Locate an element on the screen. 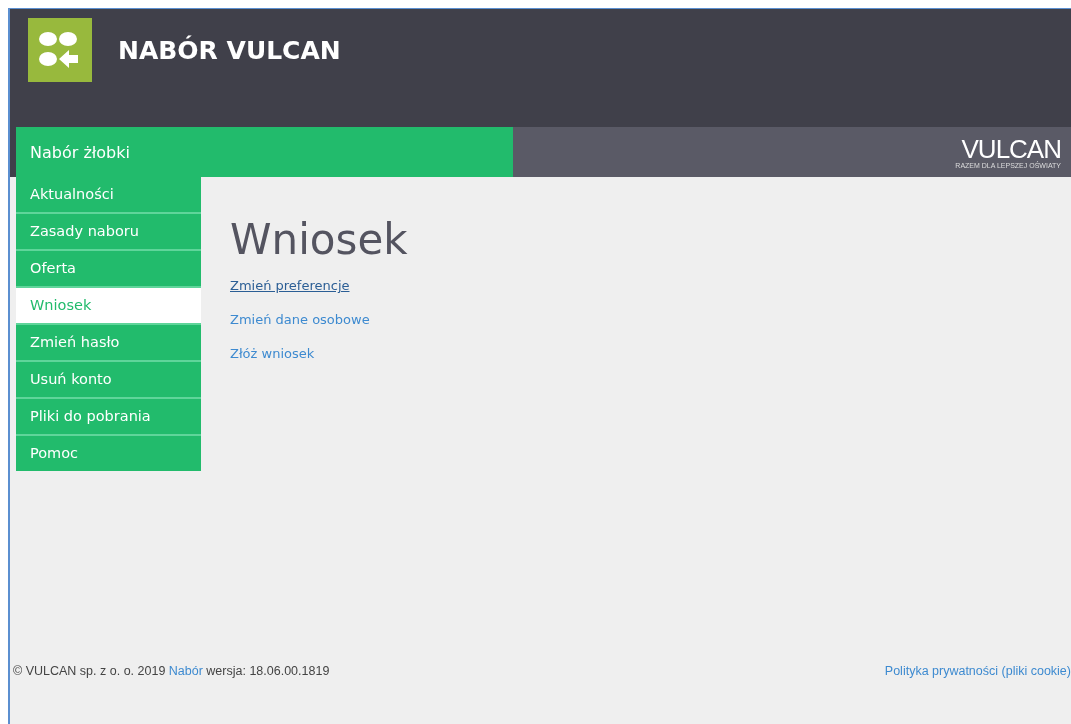  brand-logo: VULCAN is located at coordinates (1011, 148).